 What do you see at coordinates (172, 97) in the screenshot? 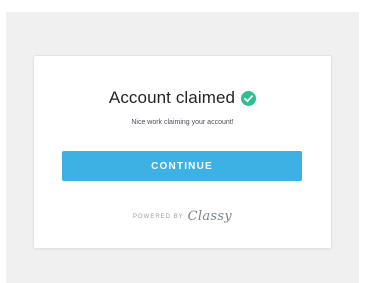
I see `page-title: Account claimed` at bounding box center [172, 97].